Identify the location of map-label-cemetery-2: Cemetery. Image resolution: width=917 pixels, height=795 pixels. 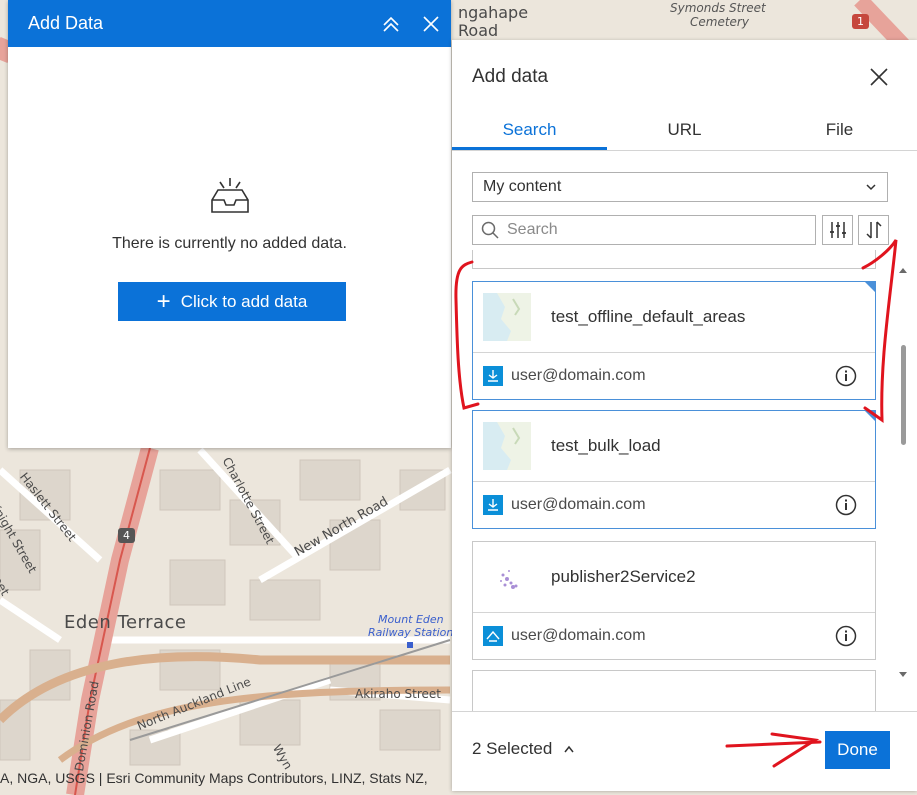
(719, 22).